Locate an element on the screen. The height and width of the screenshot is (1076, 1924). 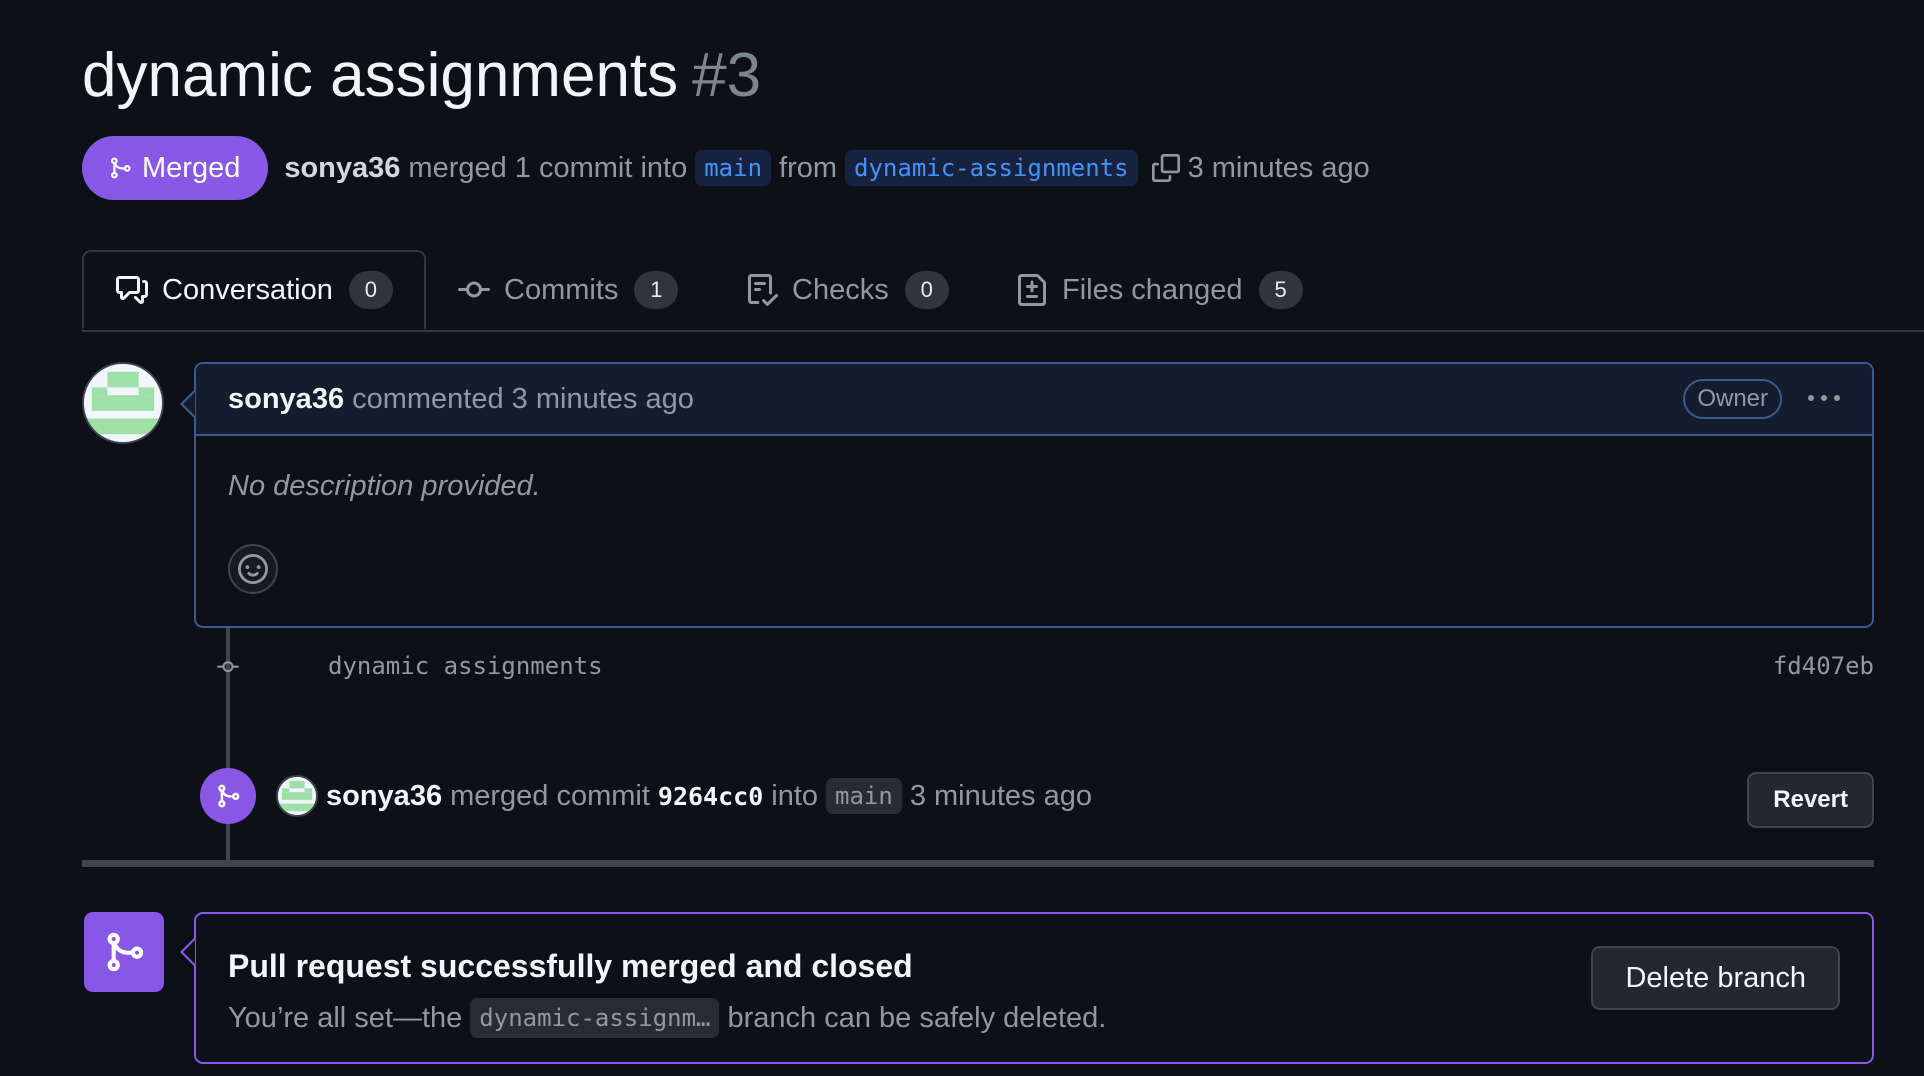
merge-event-badge is located at coordinates (228, 796).